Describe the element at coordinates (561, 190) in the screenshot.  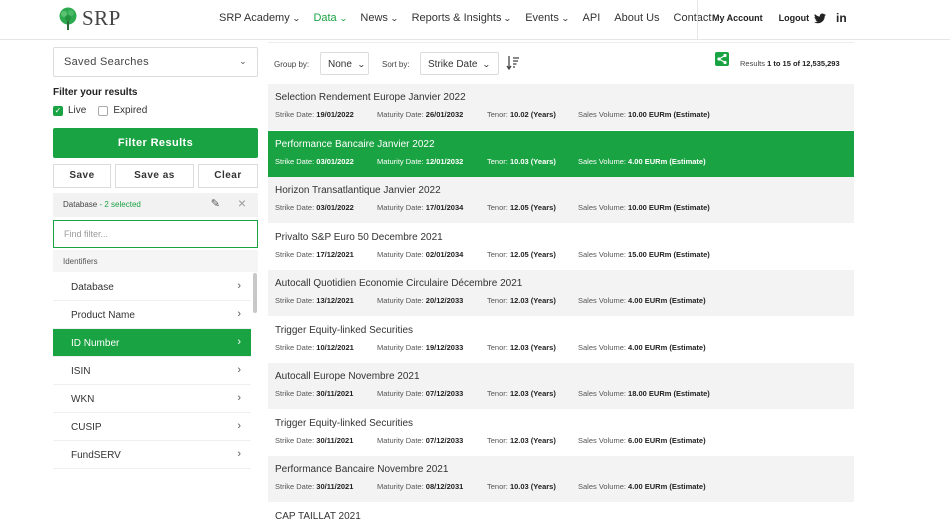
I see `result-title: Horizon Transatlantique Janvier 2022` at that location.